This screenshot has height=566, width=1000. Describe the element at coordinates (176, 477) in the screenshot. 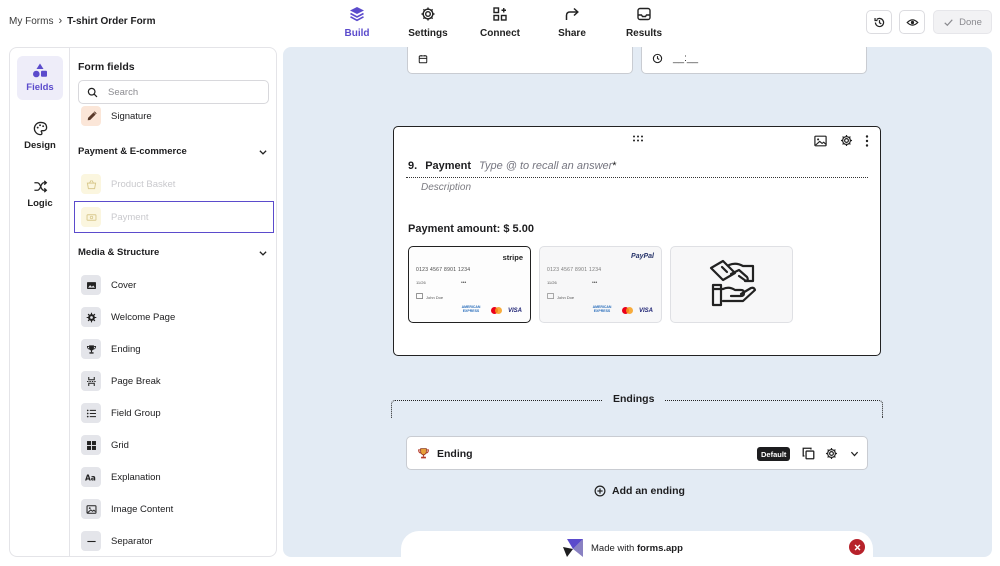

I see `field-explanation: Aa Explanation` at that location.